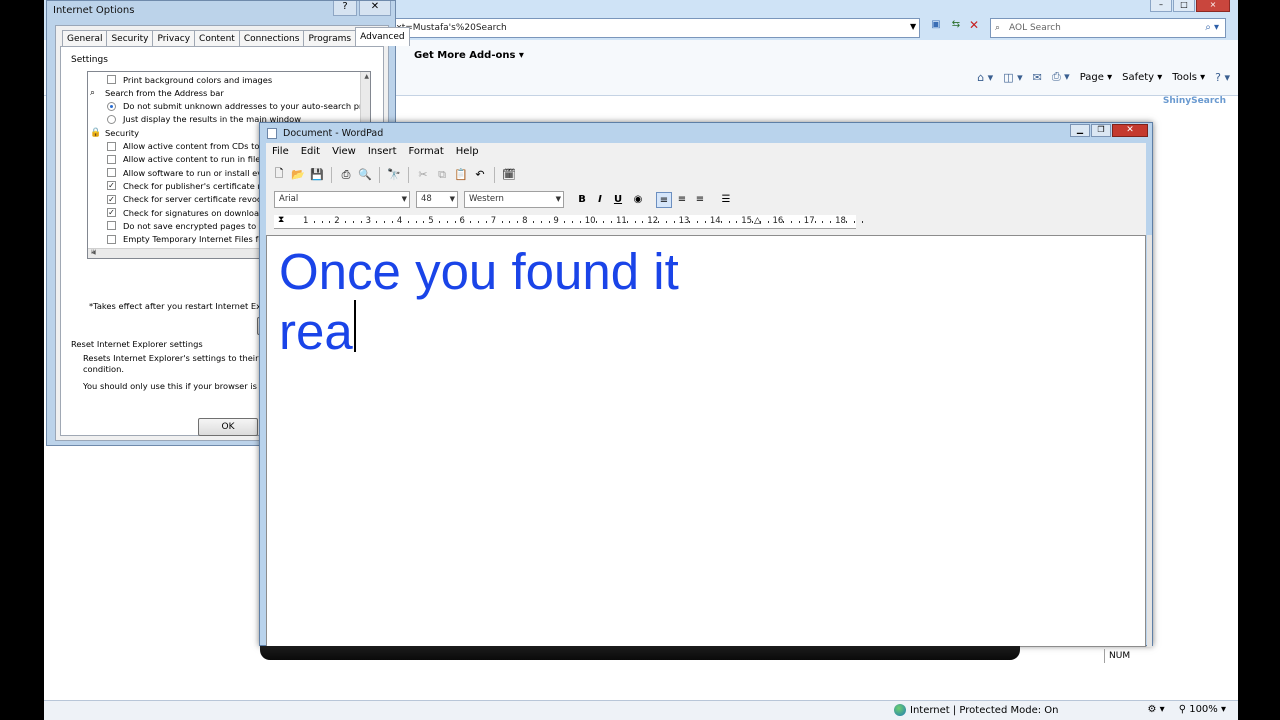 This screenshot has width=1280, height=720. What do you see at coordinates (480, 174) in the screenshot?
I see `undo-icon: ↶` at bounding box center [480, 174].